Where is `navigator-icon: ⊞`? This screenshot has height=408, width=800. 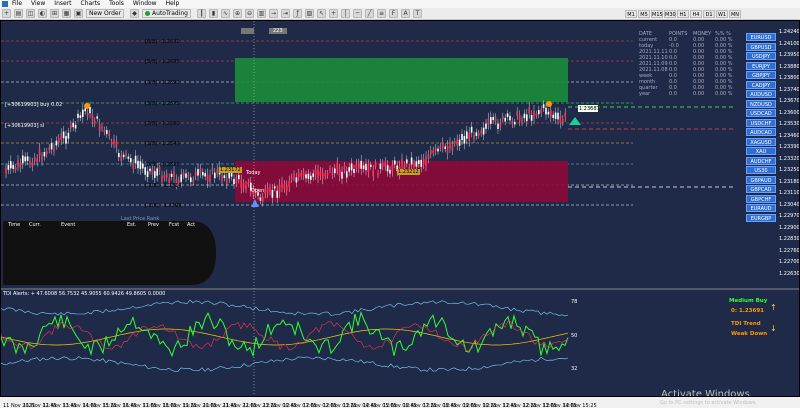
navigator-icon: ⊞ is located at coordinates (54, 13).